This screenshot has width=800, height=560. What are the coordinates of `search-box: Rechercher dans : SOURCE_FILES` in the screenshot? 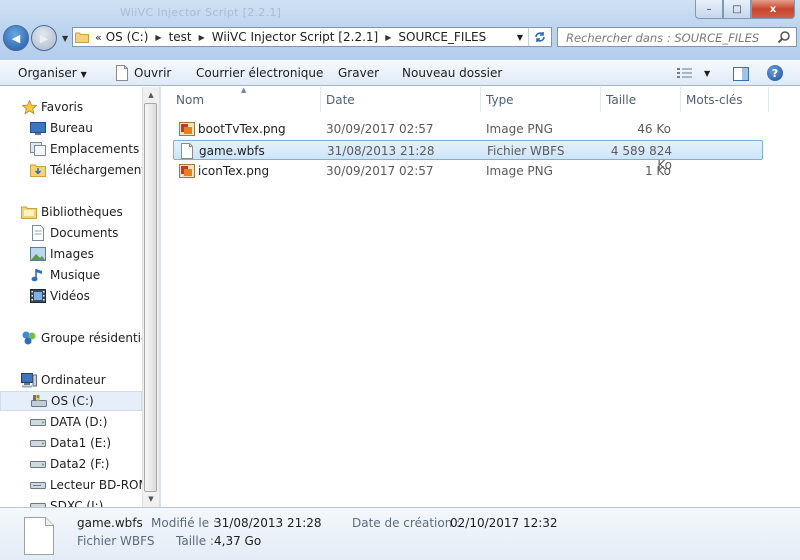 It's located at (677, 37).